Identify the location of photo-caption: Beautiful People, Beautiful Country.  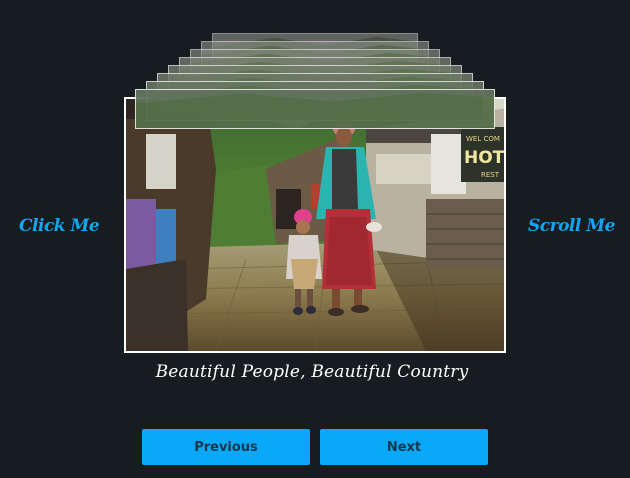
(312, 372).